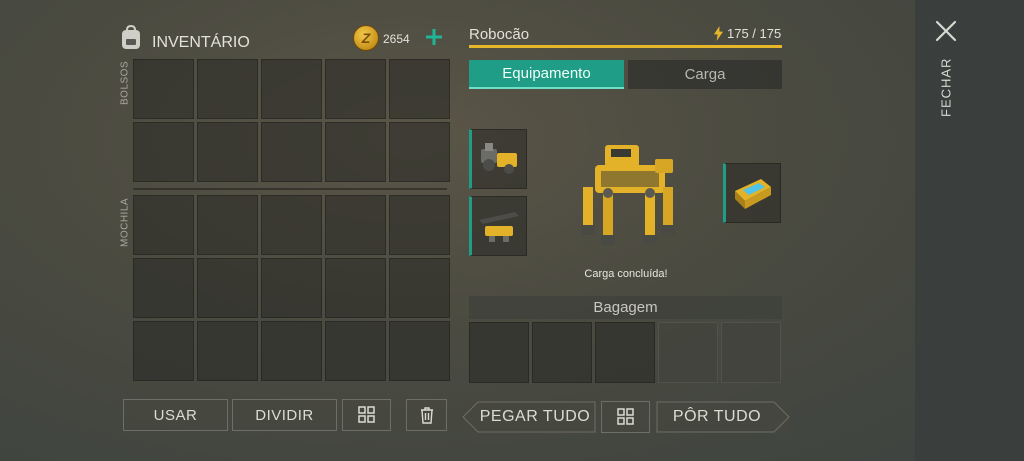 The width and height of the screenshot is (1024, 461). What do you see at coordinates (630, 195) in the screenshot?
I see `robot-dog-image` at bounding box center [630, 195].